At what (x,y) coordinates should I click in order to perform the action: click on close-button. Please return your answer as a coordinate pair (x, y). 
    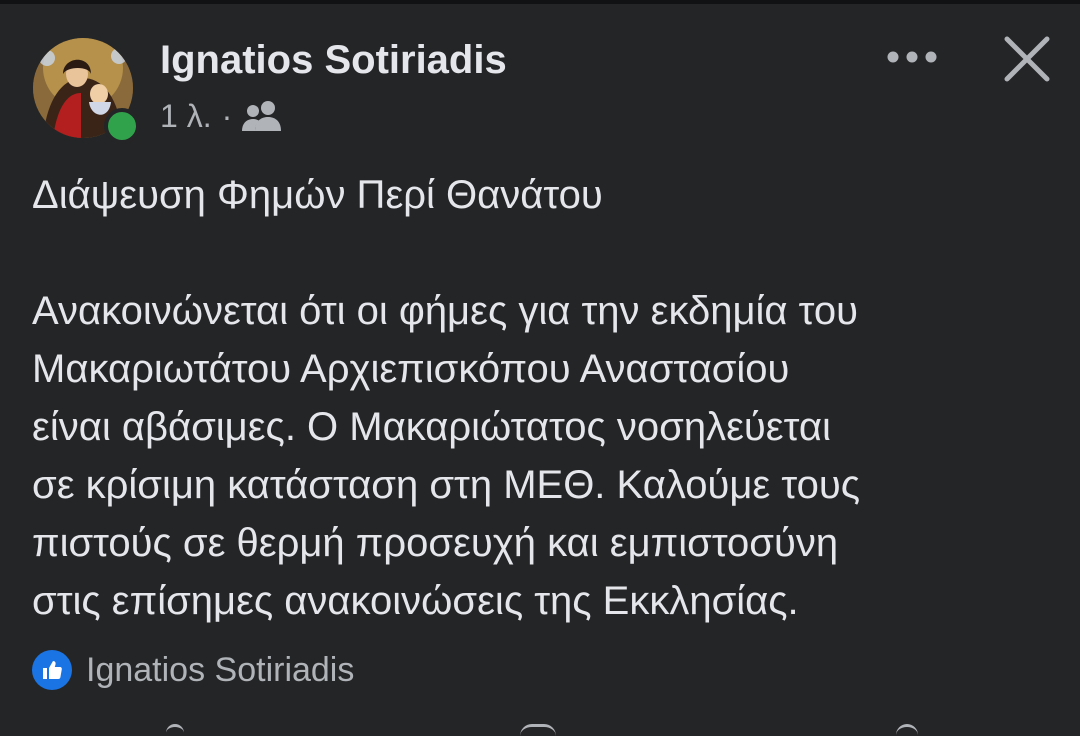
    Looking at the image, I should click on (1027, 59).